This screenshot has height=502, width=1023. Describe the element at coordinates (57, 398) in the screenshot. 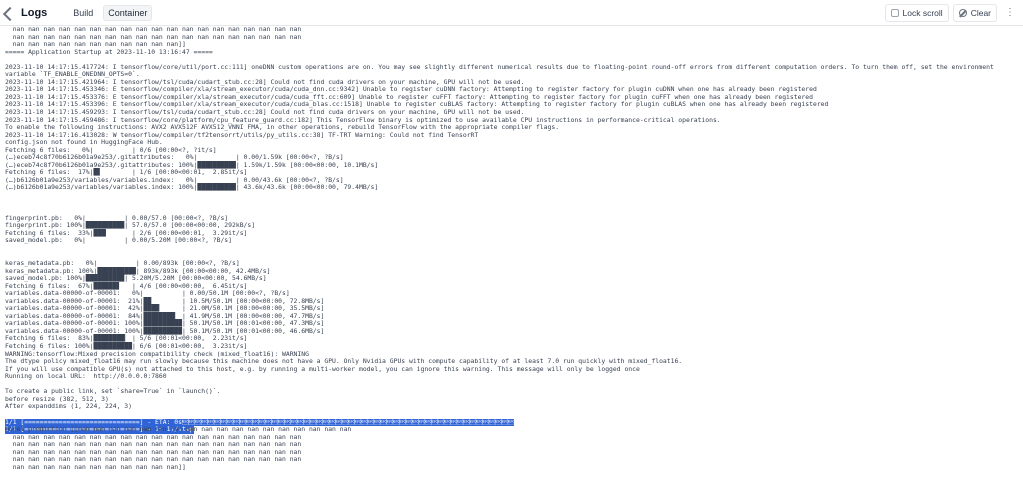

I see `log-line: before resize (382, 512, 3)` at that location.